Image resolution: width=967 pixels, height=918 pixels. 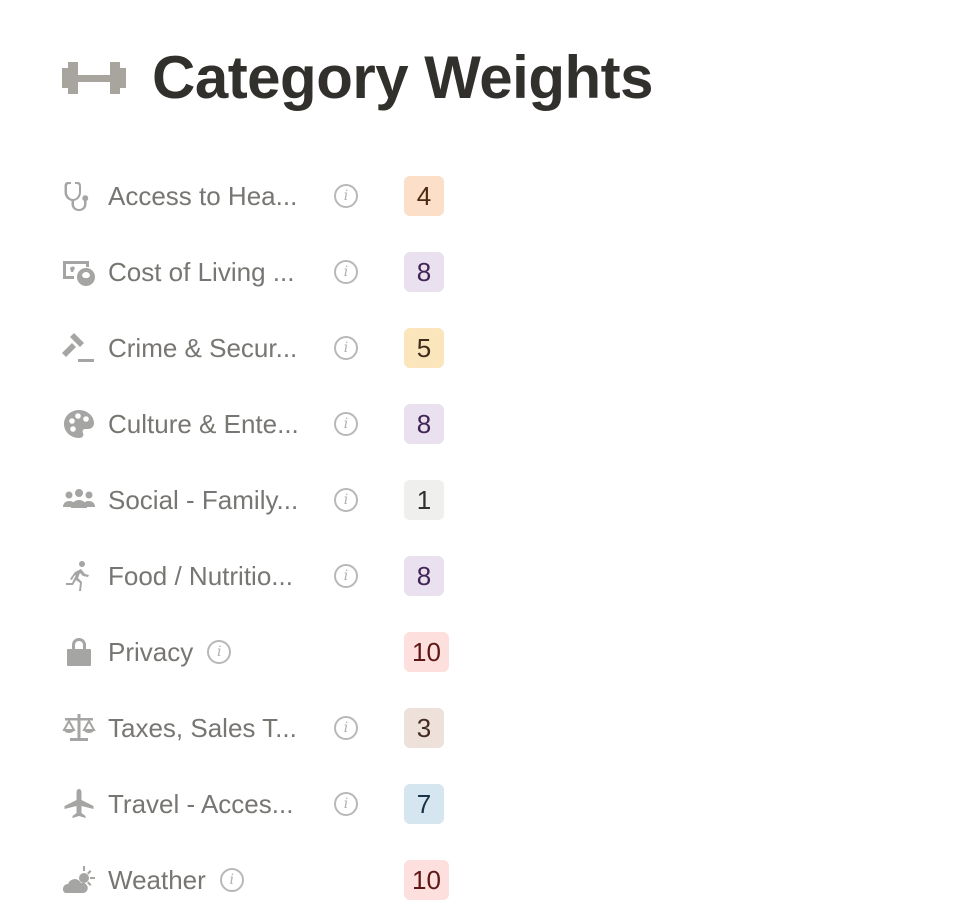 What do you see at coordinates (79, 652) in the screenshot?
I see `lock-icon` at bounding box center [79, 652].